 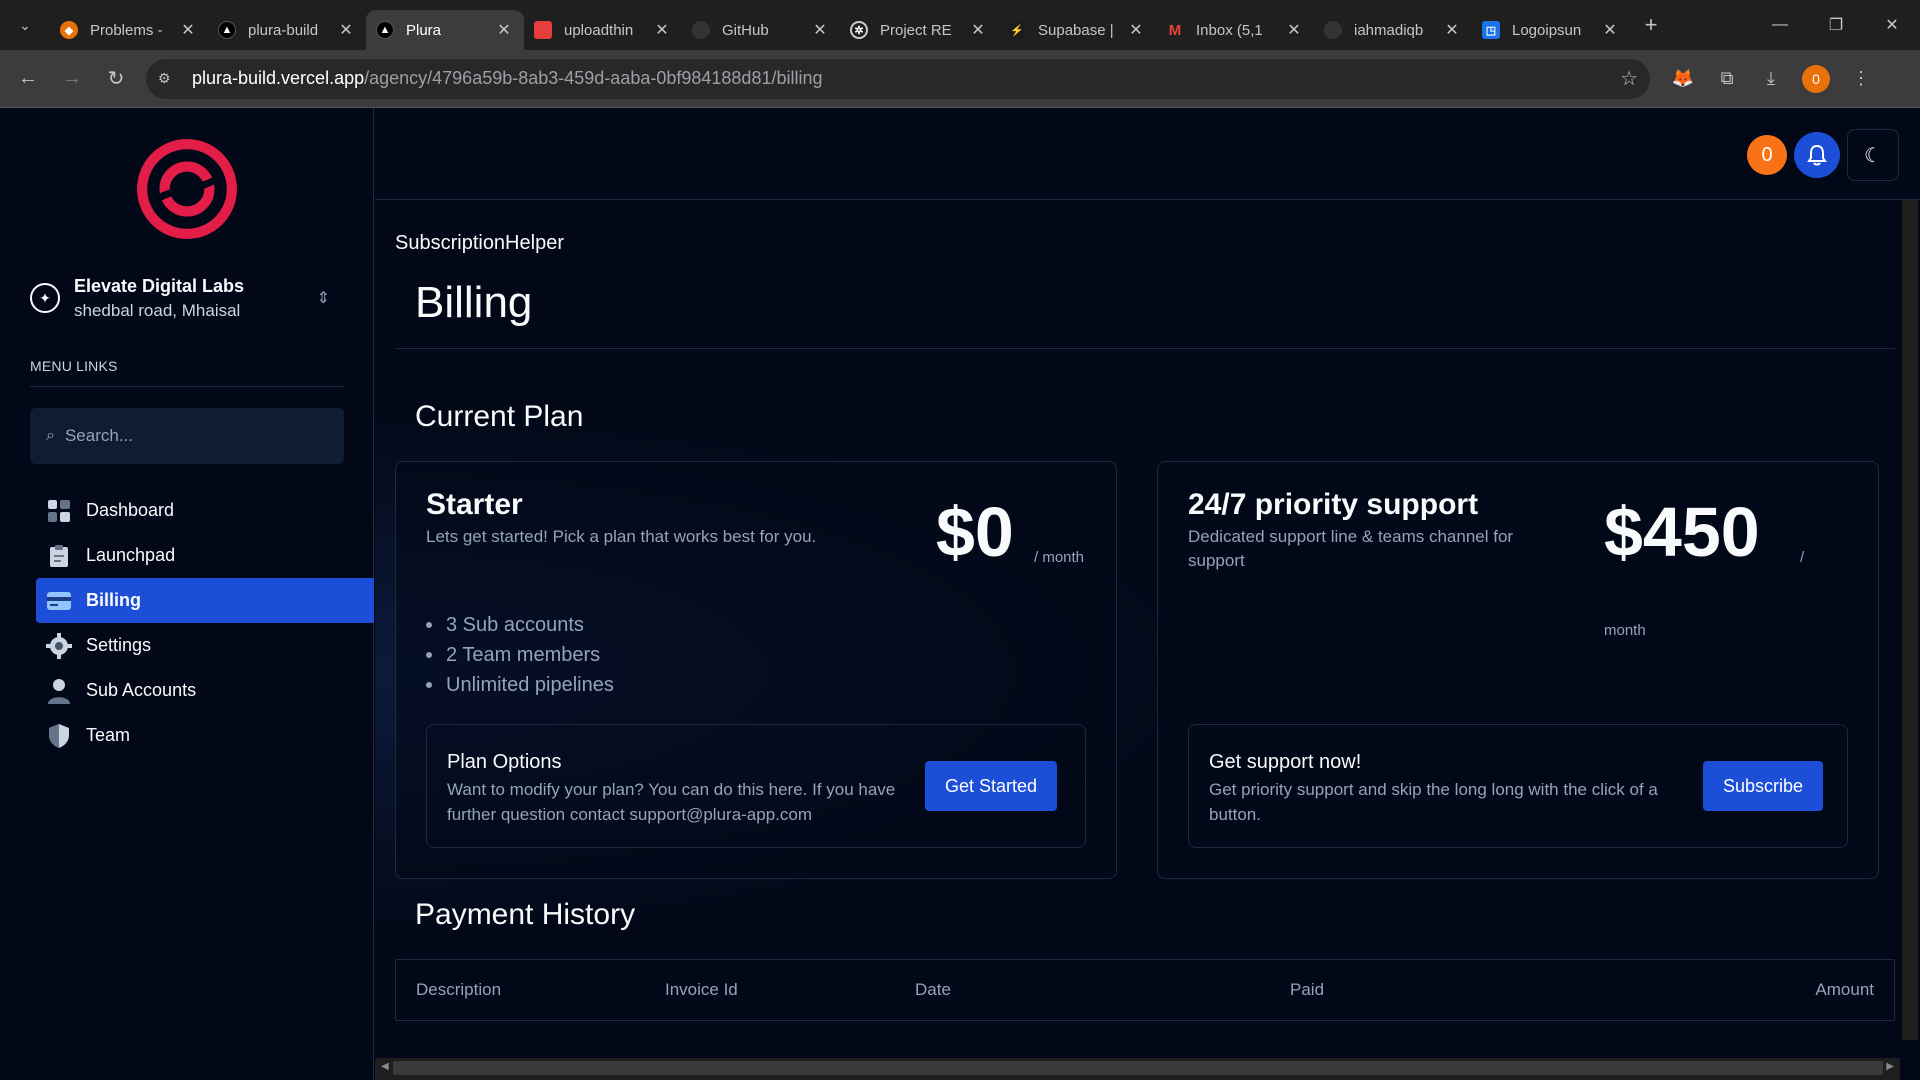 I want to click on tab-label: Project RE, so click(x=916, y=30).